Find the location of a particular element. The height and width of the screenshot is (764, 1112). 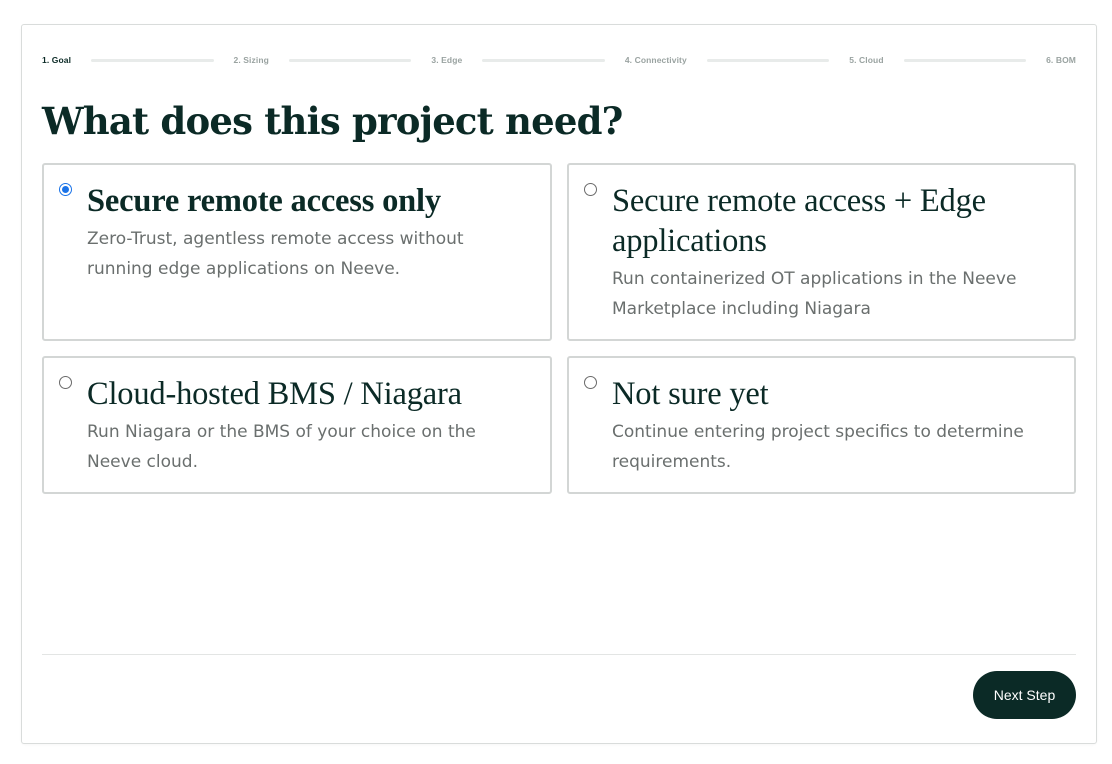

page-title: What does this project need? is located at coordinates (332, 121).